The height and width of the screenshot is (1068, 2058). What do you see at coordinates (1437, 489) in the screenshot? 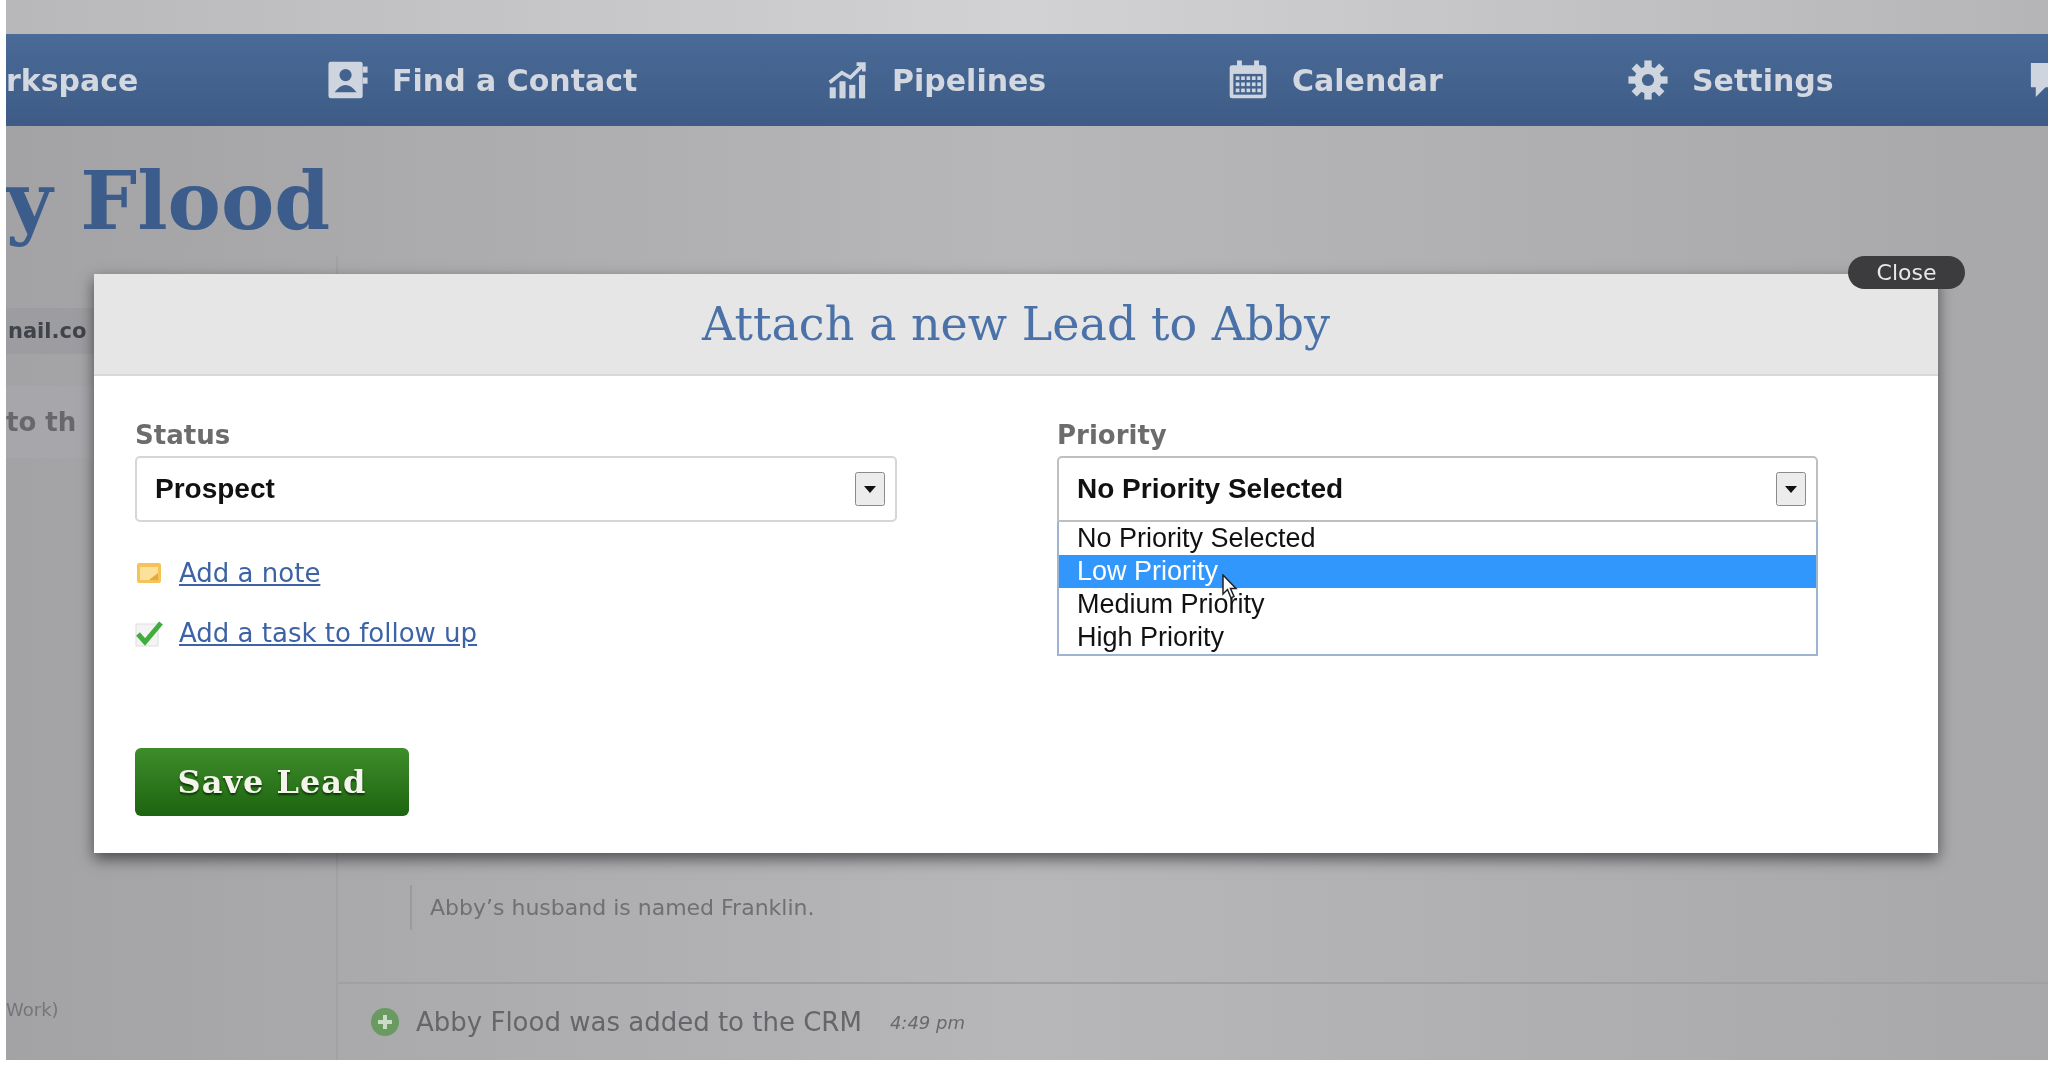
I see `priority-dropdown: No Priority Selected` at bounding box center [1437, 489].